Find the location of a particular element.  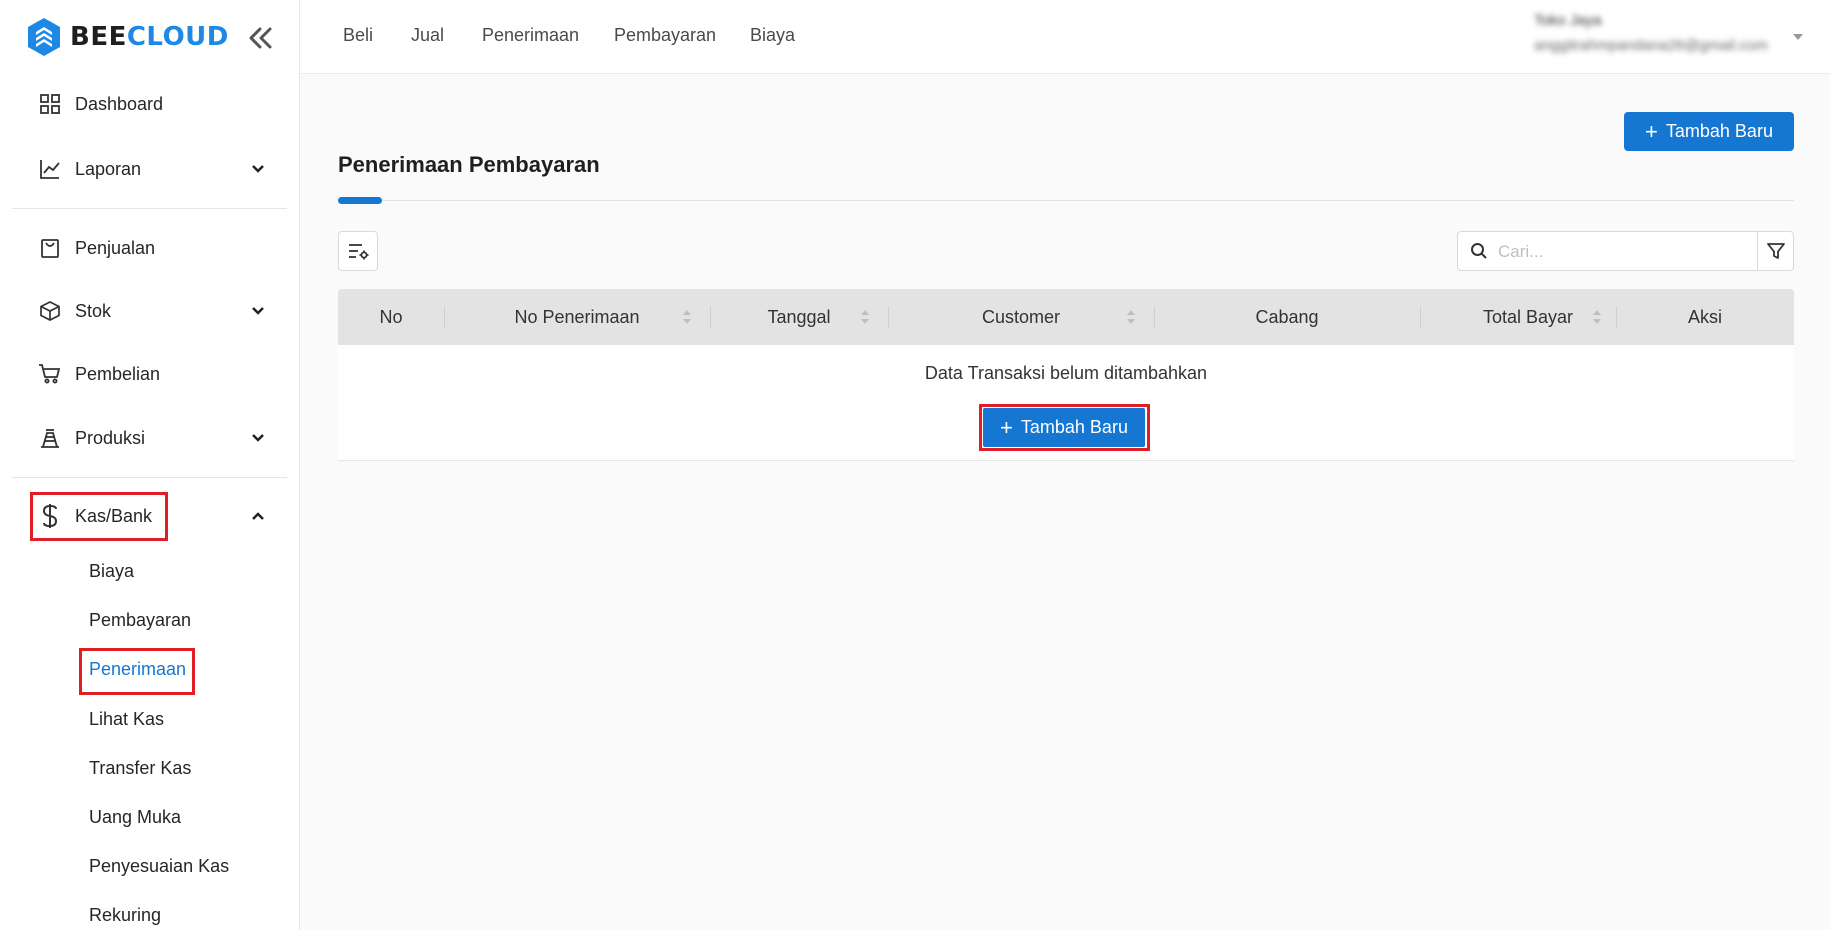

box-icon is located at coordinates (50, 311).